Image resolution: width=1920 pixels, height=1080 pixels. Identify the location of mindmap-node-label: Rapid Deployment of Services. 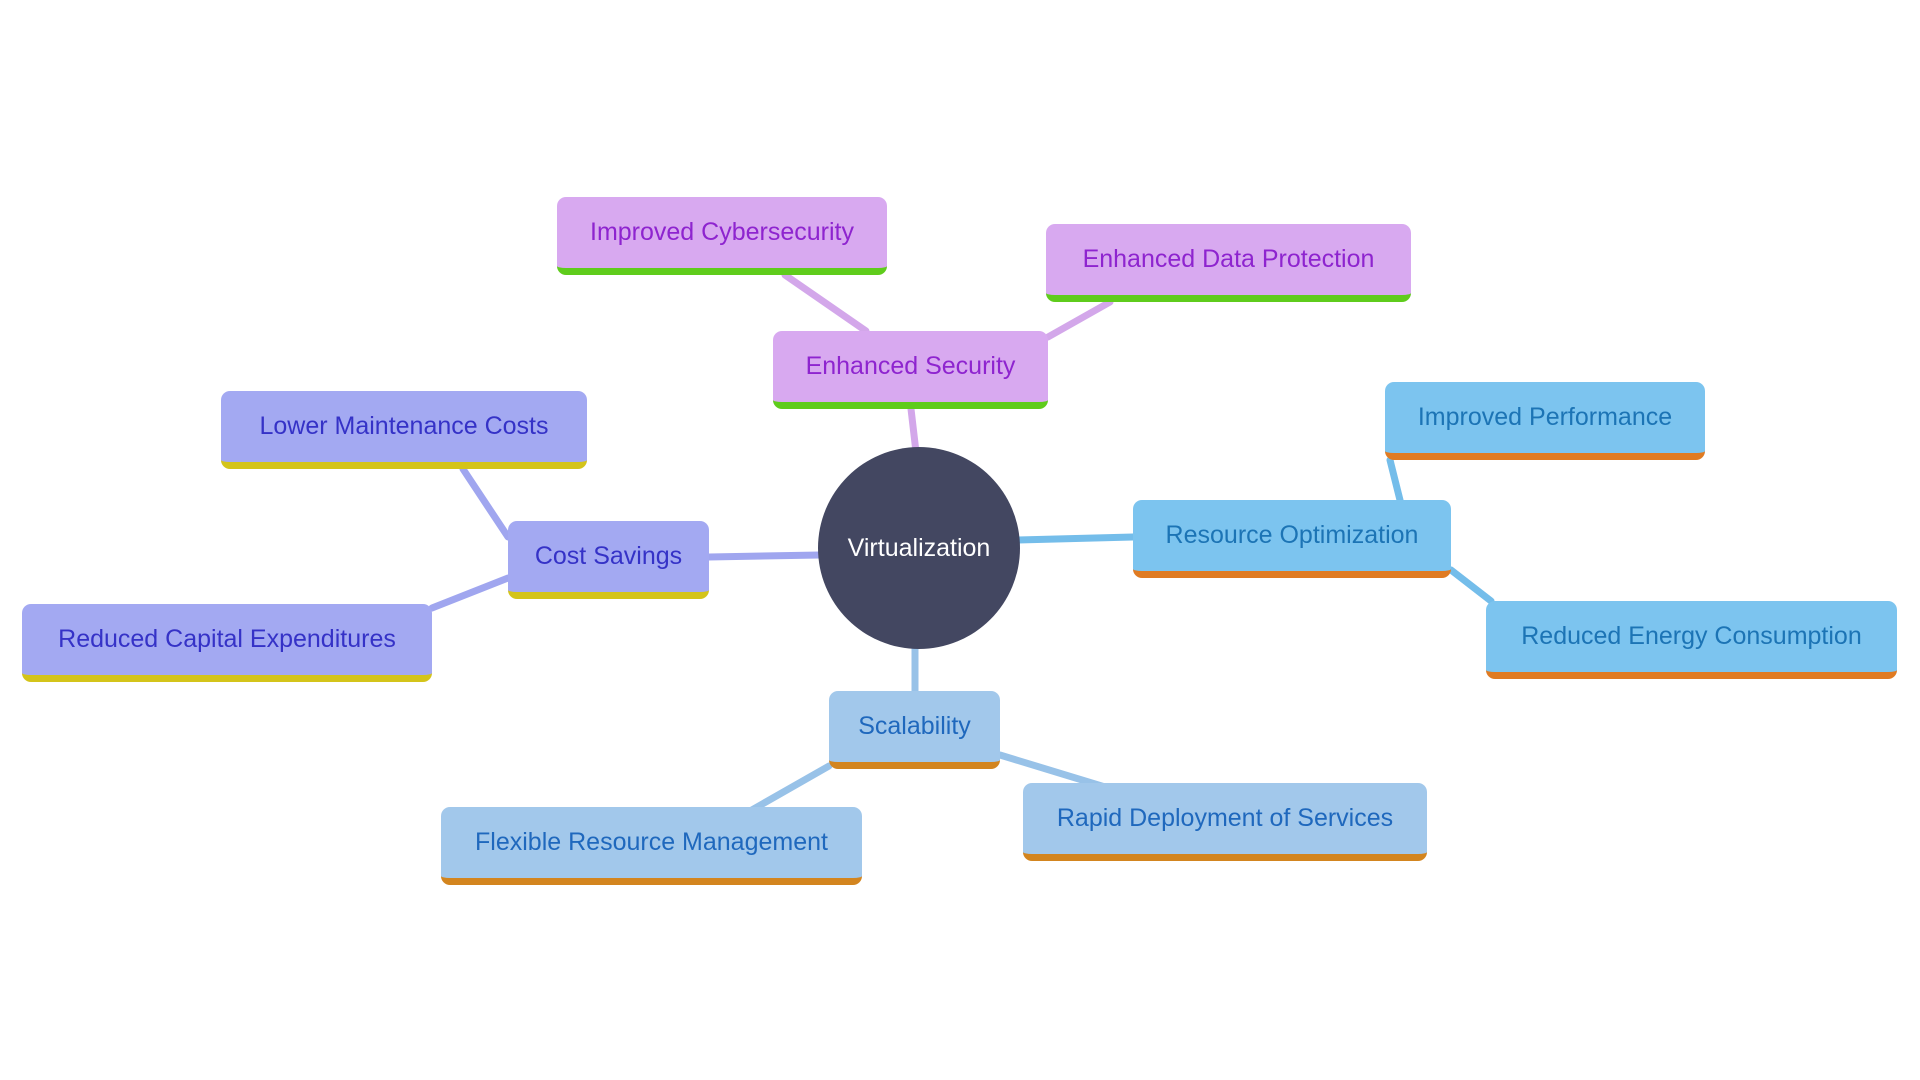
(1225, 818).